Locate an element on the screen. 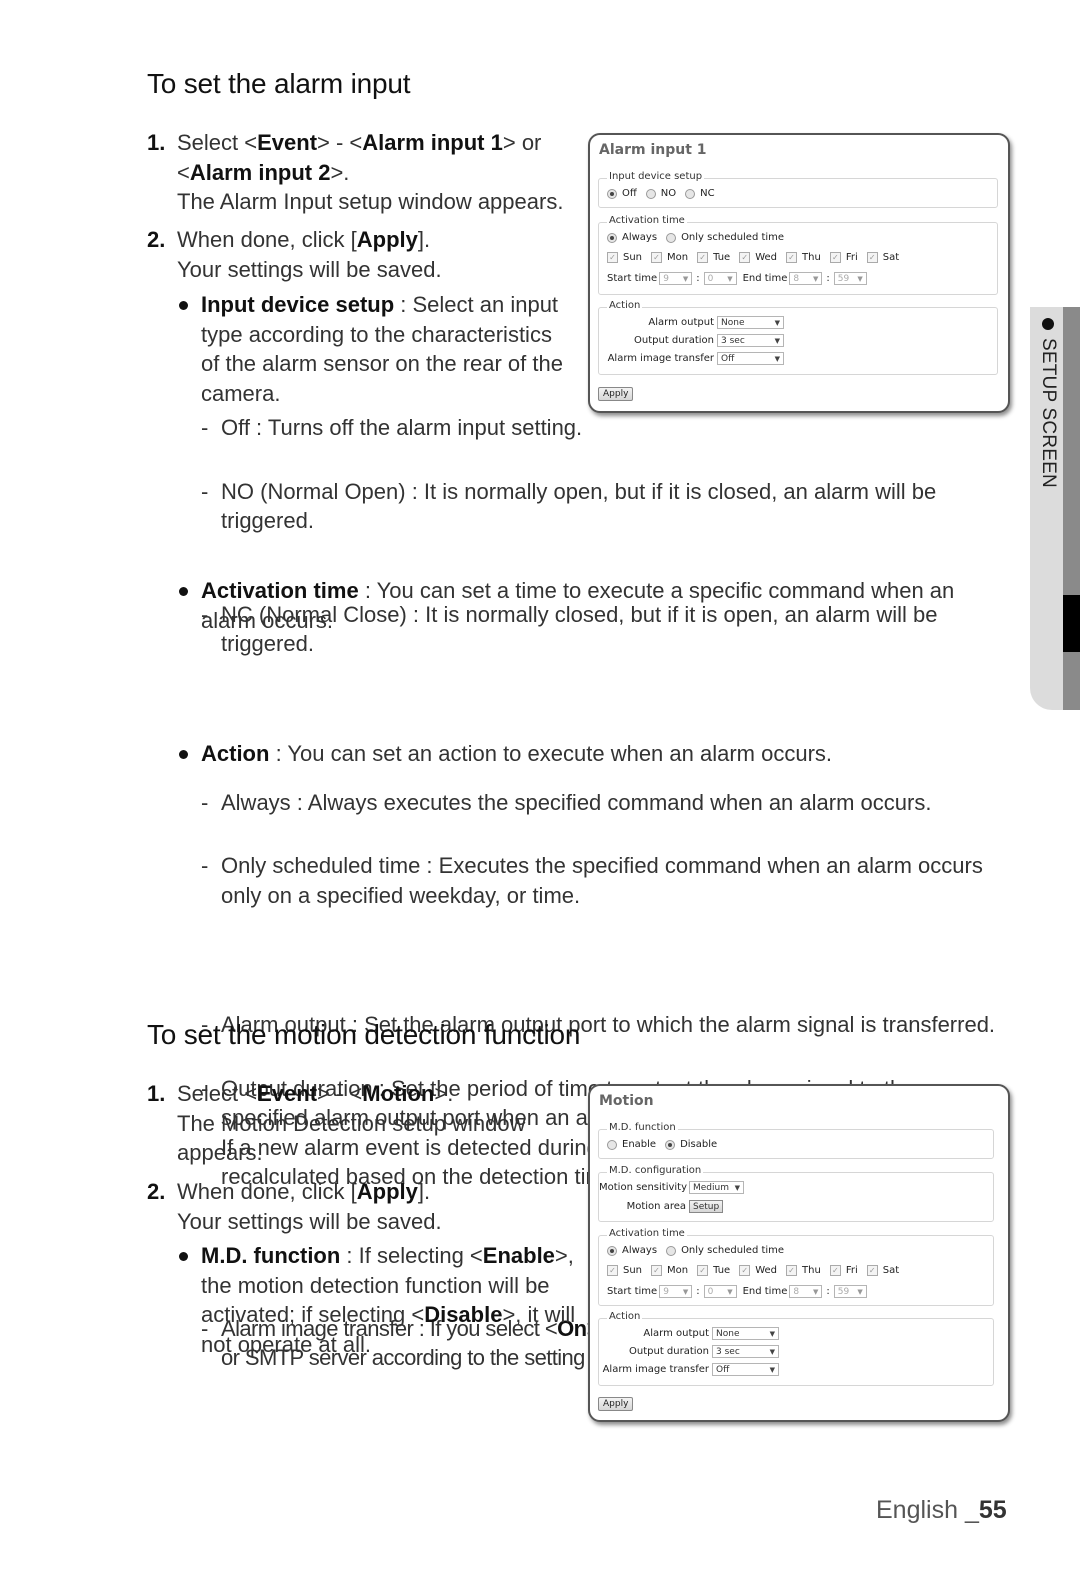 This screenshot has height=1571, width=1080. radio-enable is located at coordinates (612, 1144).